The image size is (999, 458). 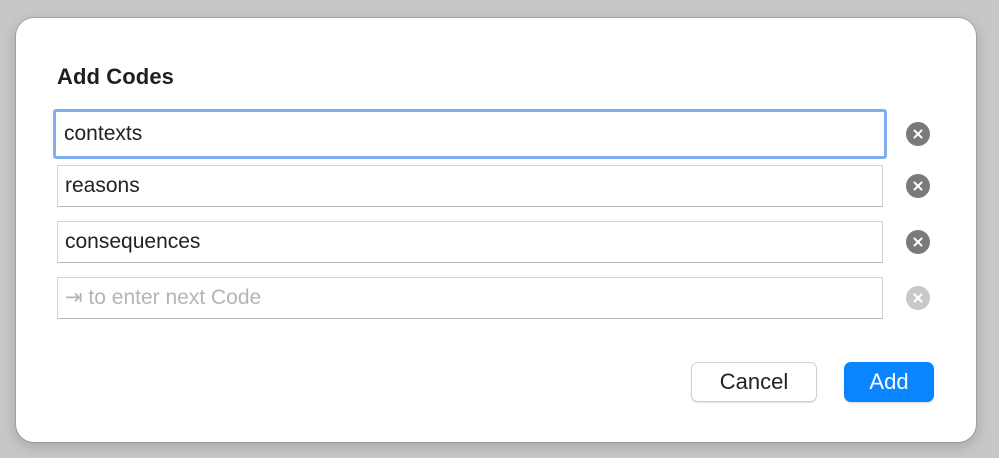 I want to click on add-button: Add, so click(x=889, y=382).